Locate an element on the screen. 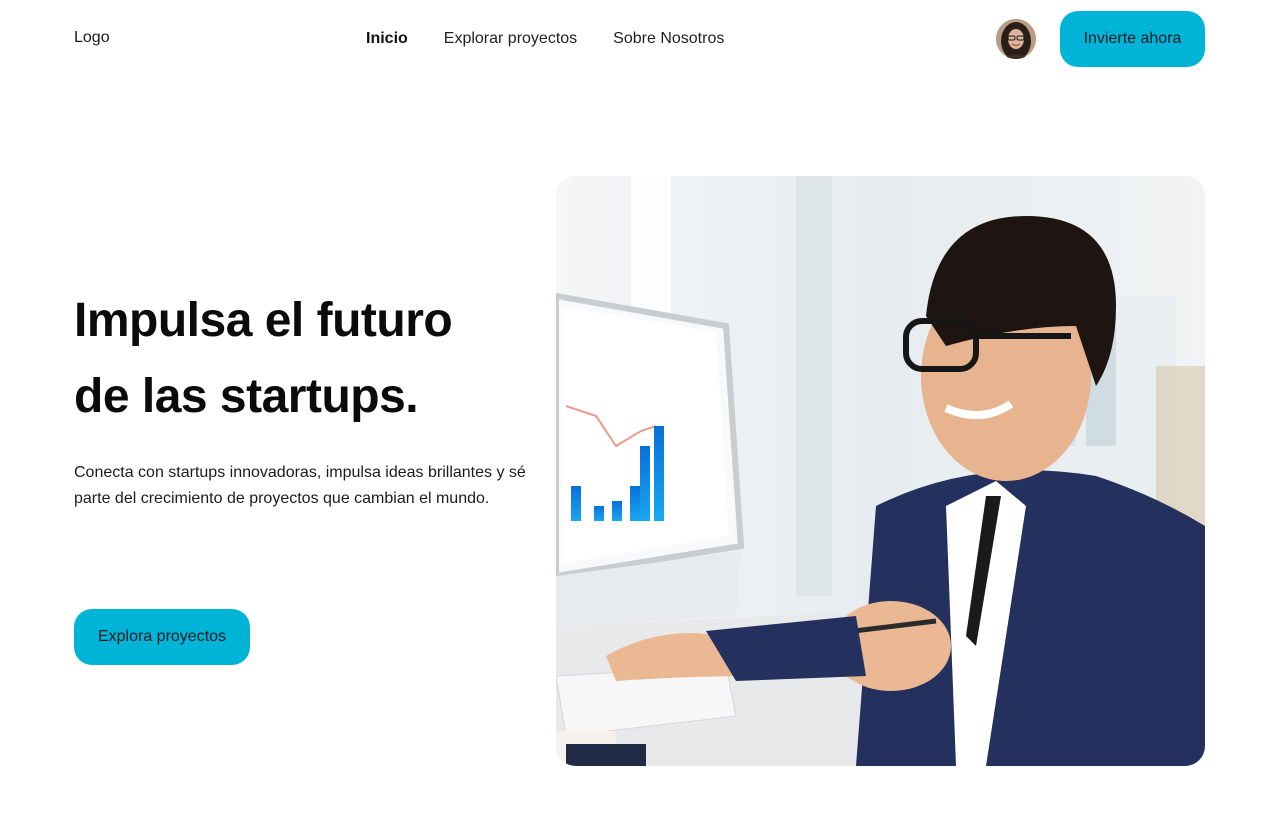  nav-item-sobre-nosotros: Sobre Nosotros is located at coordinates (668, 39).